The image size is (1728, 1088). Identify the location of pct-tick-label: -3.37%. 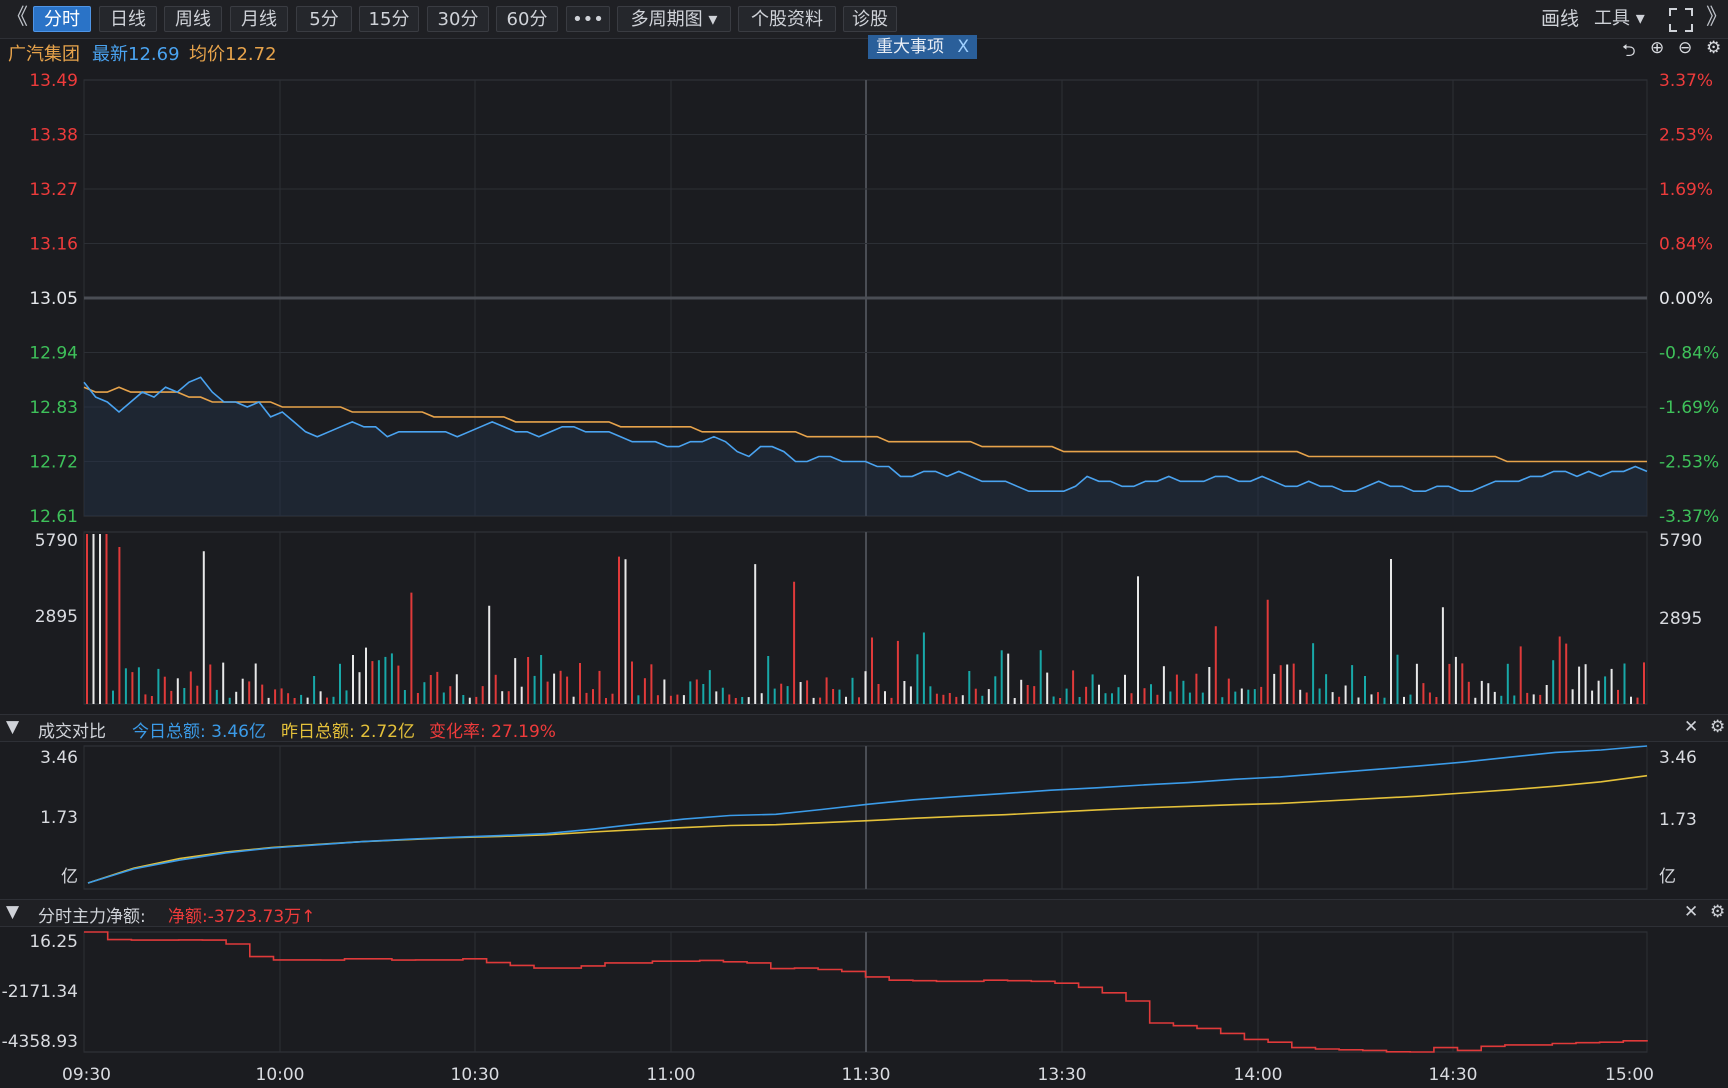
(1689, 517).